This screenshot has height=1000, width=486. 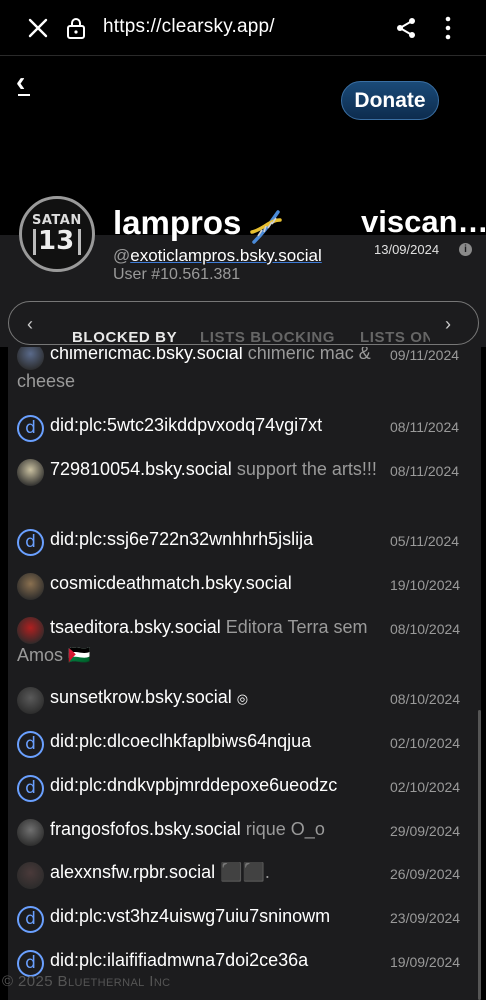 What do you see at coordinates (38, 28) in the screenshot?
I see `close-icon` at bounding box center [38, 28].